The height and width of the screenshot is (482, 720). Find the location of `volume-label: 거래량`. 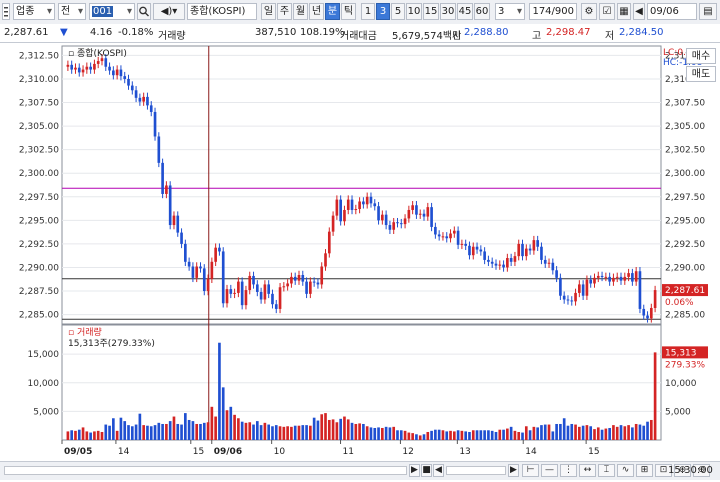

volume-label: 거래량 is located at coordinates (172, 36).